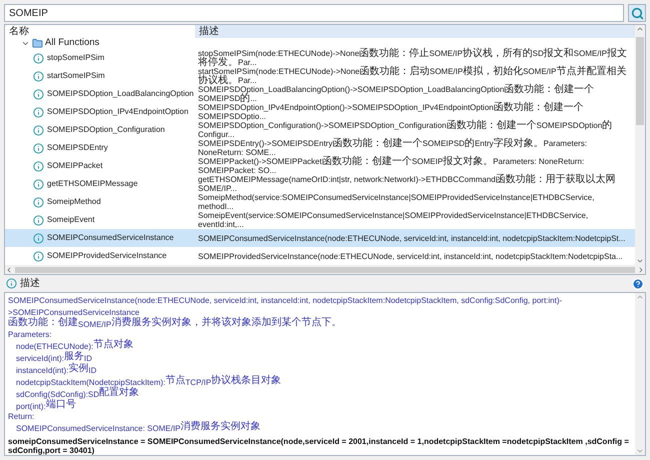 The image size is (650, 460). What do you see at coordinates (120, 94) in the screenshot?
I see `function-name: SOMEIPSDOption_LoadBalancingOption` at bounding box center [120, 94].